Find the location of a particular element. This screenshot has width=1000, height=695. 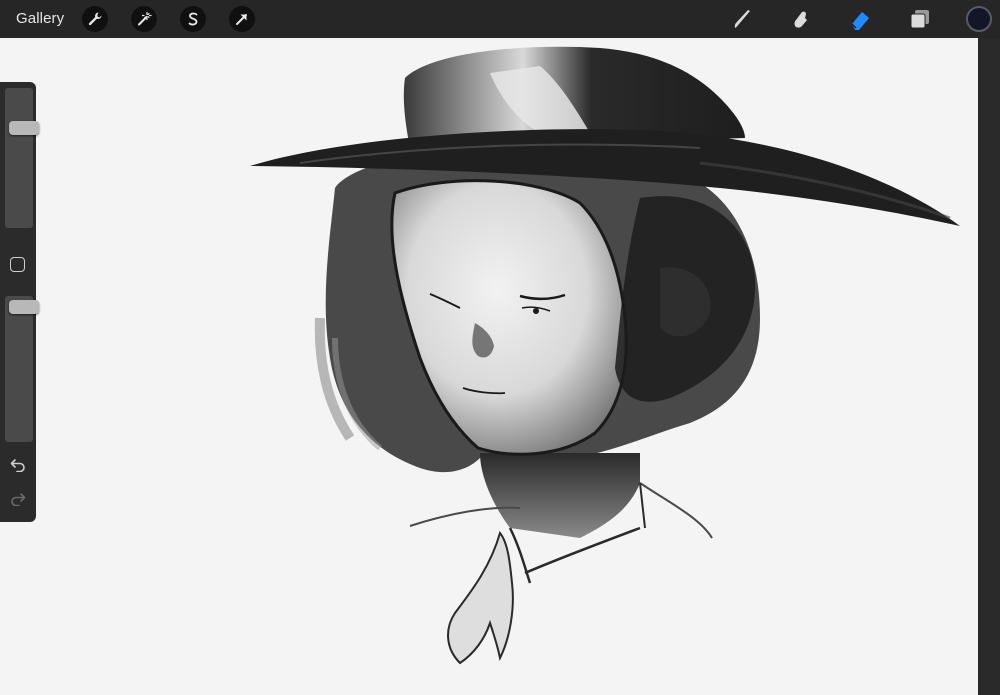

layers-icon is located at coordinates (919, 19).